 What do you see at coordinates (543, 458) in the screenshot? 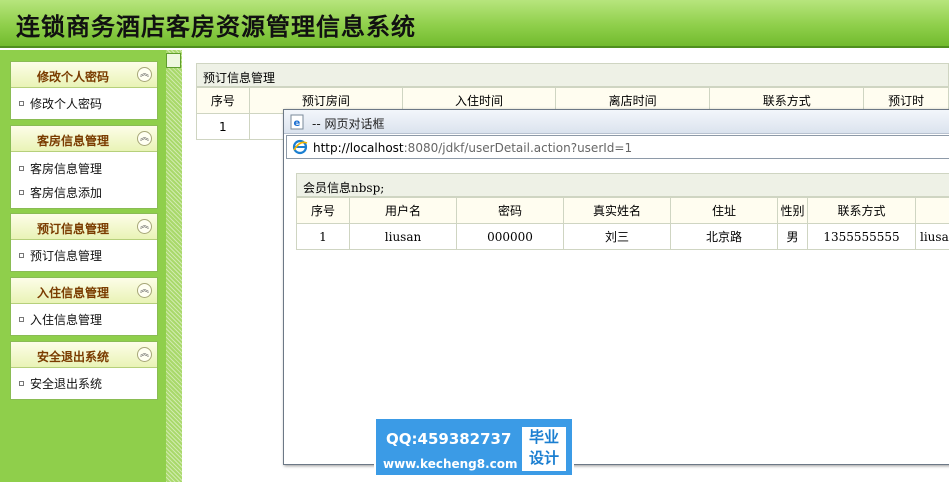
I see `badge-line: 设计` at bounding box center [543, 458].